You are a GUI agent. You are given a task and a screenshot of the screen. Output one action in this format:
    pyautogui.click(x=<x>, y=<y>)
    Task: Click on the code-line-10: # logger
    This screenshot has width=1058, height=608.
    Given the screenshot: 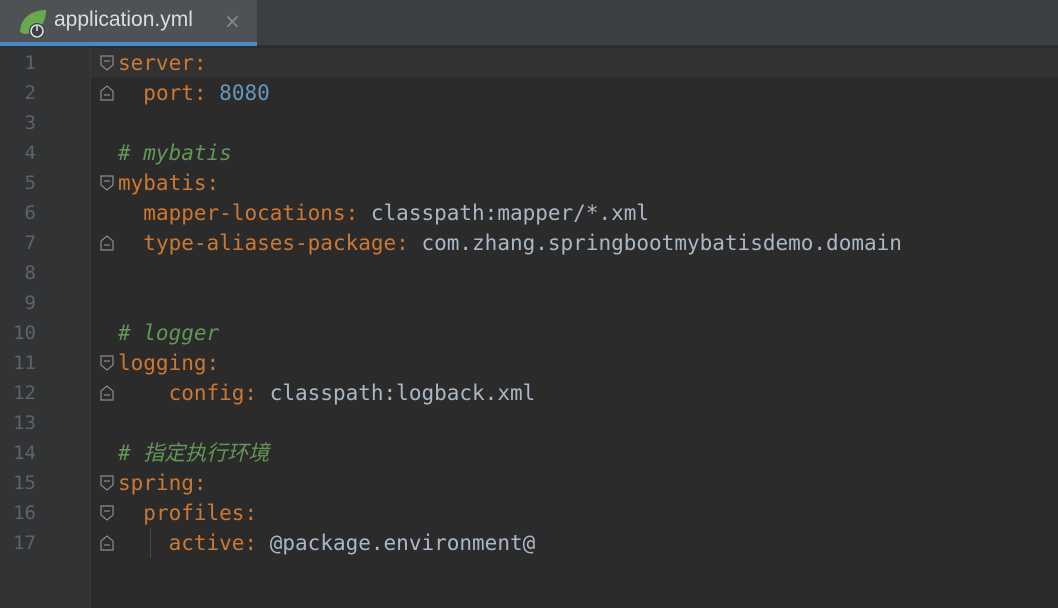 What is the action you would take?
    pyautogui.click(x=168, y=333)
    